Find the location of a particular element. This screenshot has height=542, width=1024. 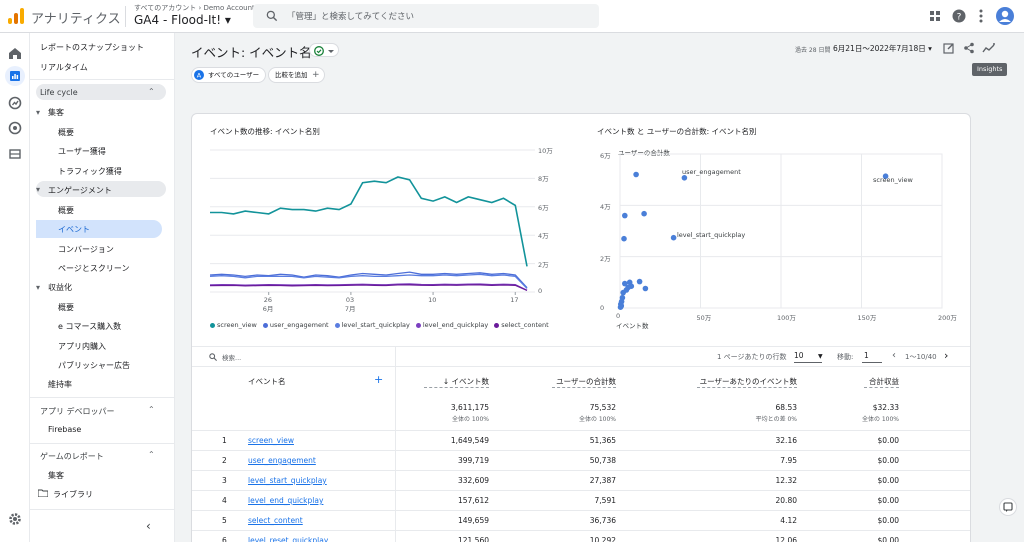

nav-acq-overview: 概要 is located at coordinates (66, 132).